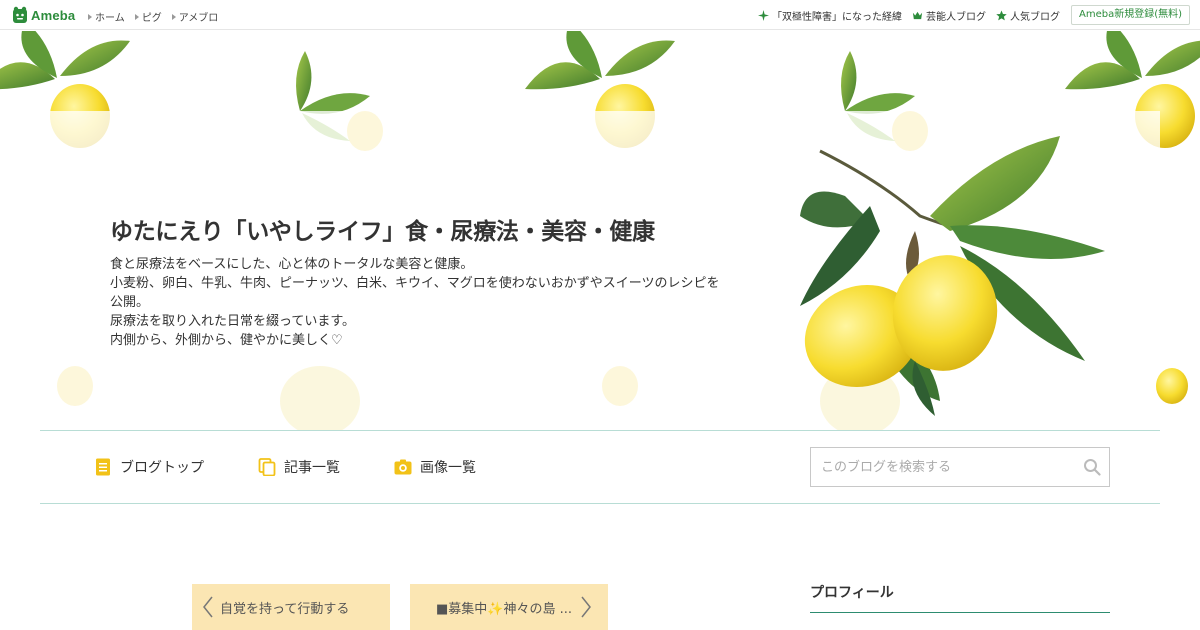 This screenshot has width=1200, height=630. I want to click on ameba-logo: Ameba, so click(43, 15).